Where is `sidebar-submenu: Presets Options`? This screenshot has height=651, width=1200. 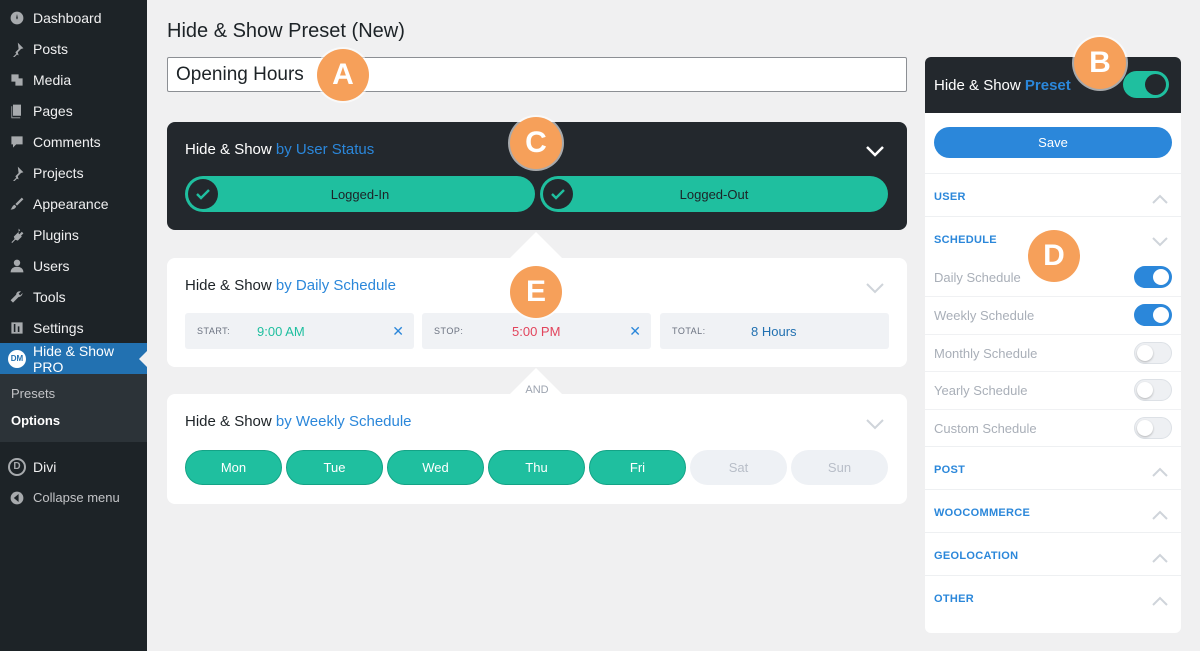
sidebar-submenu: Presets Options is located at coordinates (73, 408).